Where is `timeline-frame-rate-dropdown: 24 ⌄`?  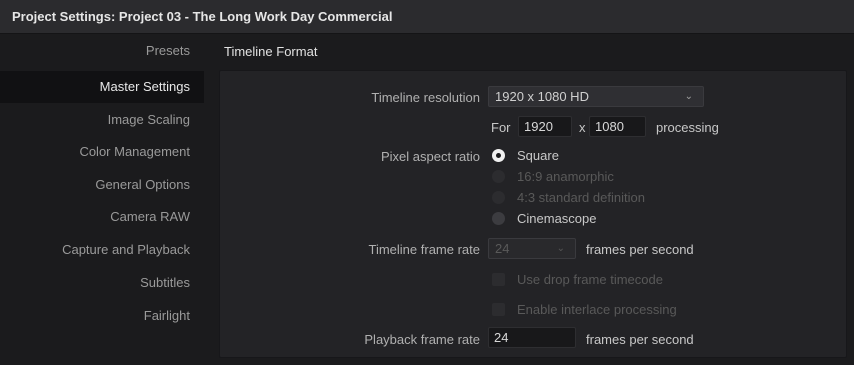 timeline-frame-rate-dropdown: 24 ⌄ is located at coordinates (532, 248).